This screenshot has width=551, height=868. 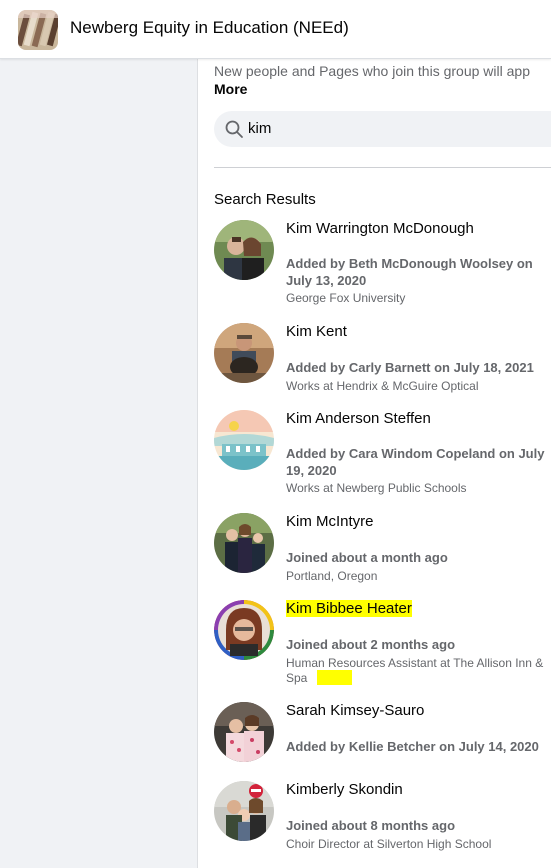 What do you see at coordinates (330, 521) in the screenshot?
I see `member-name: Kim McIntyre` at bounding box center [330, 521].